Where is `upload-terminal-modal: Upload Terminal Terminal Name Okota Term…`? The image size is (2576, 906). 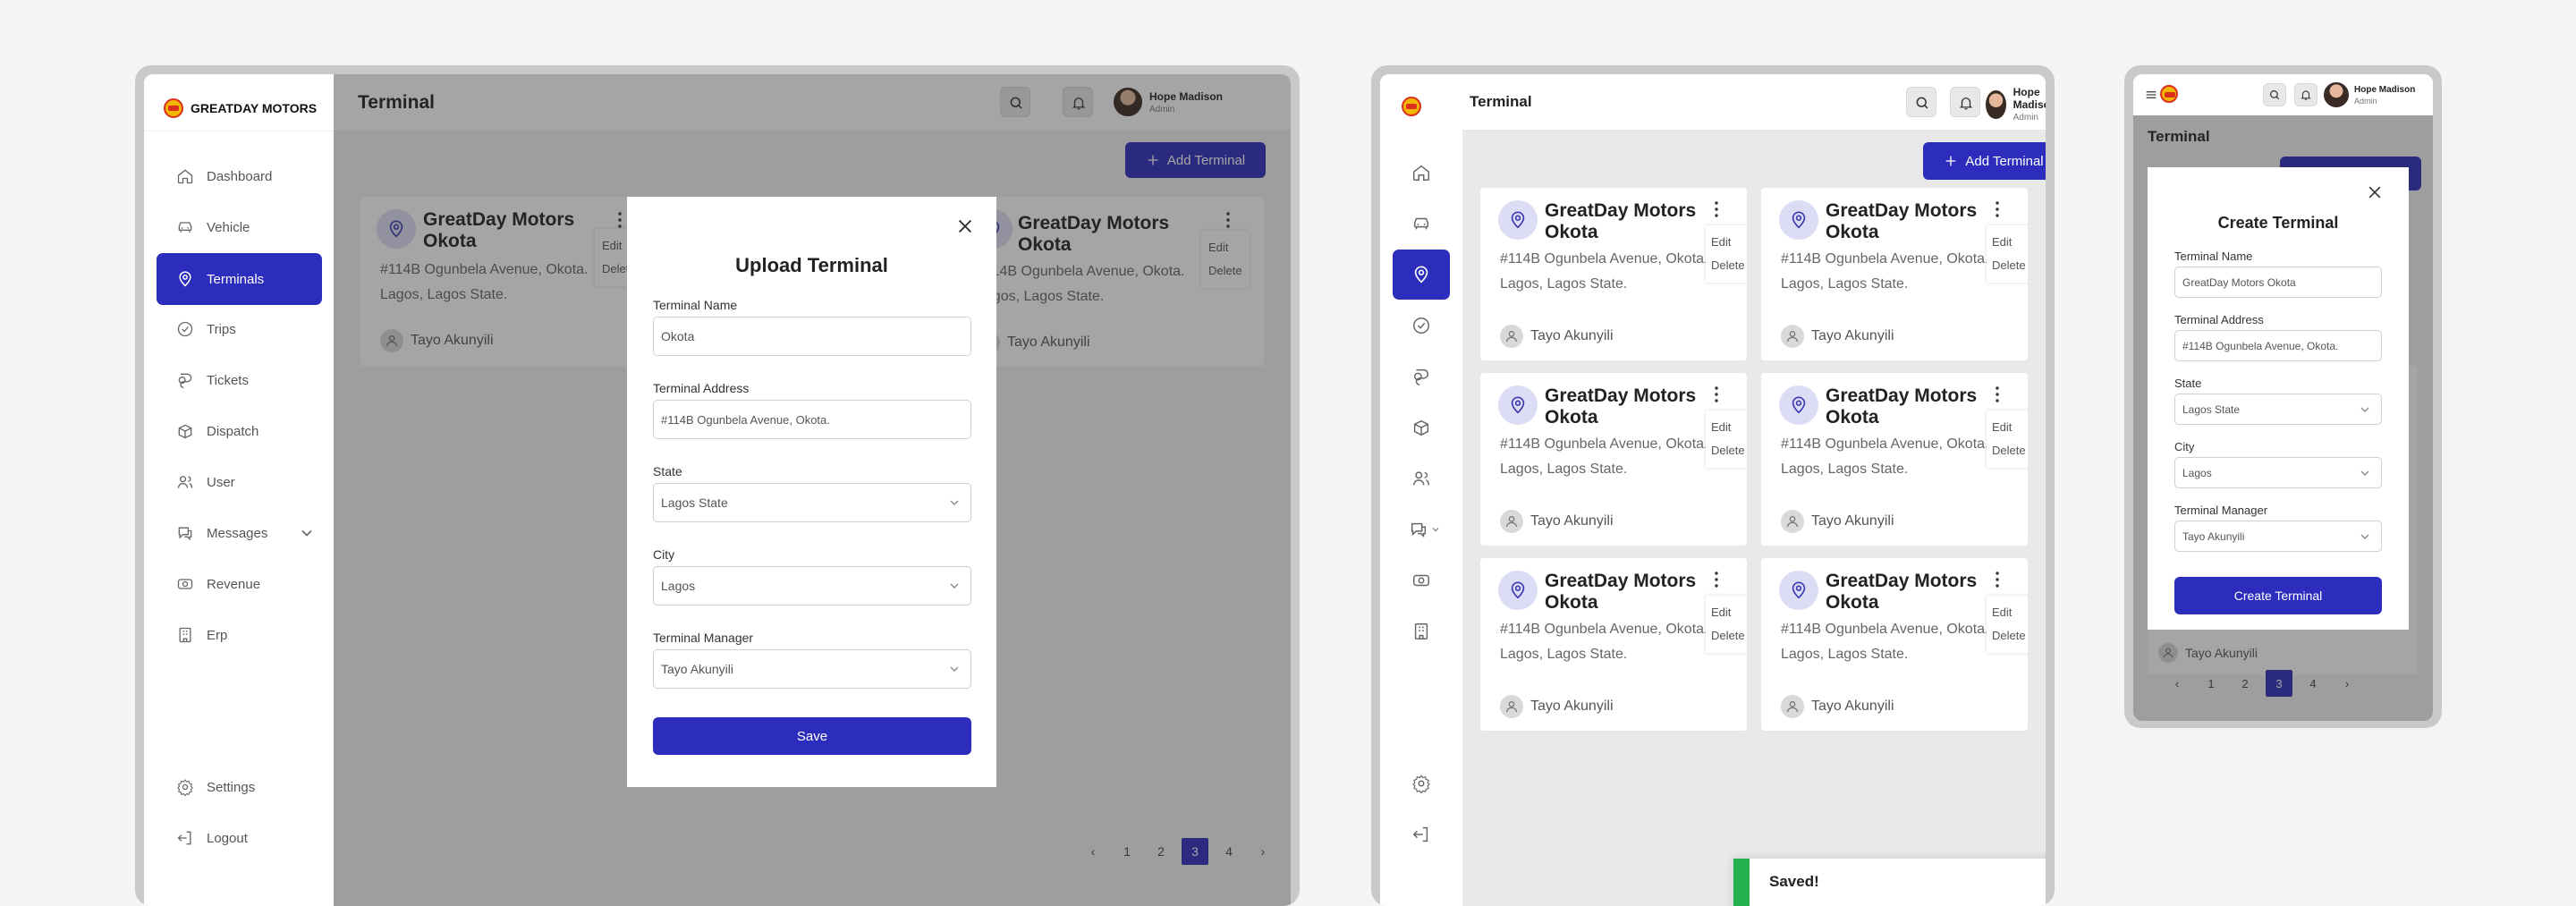
upload-terminal-modal: Upload Terminal Terminal Name Okota Term… is located at coordinates (811, 492).